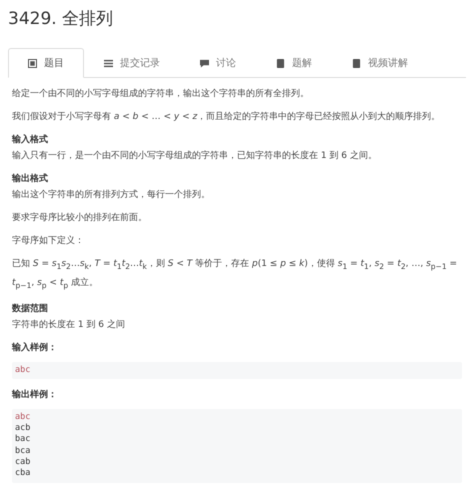 Image resolution: width=474 pixels, height=499 pixels. I want to click on code-line: bac, so click(22, 440).